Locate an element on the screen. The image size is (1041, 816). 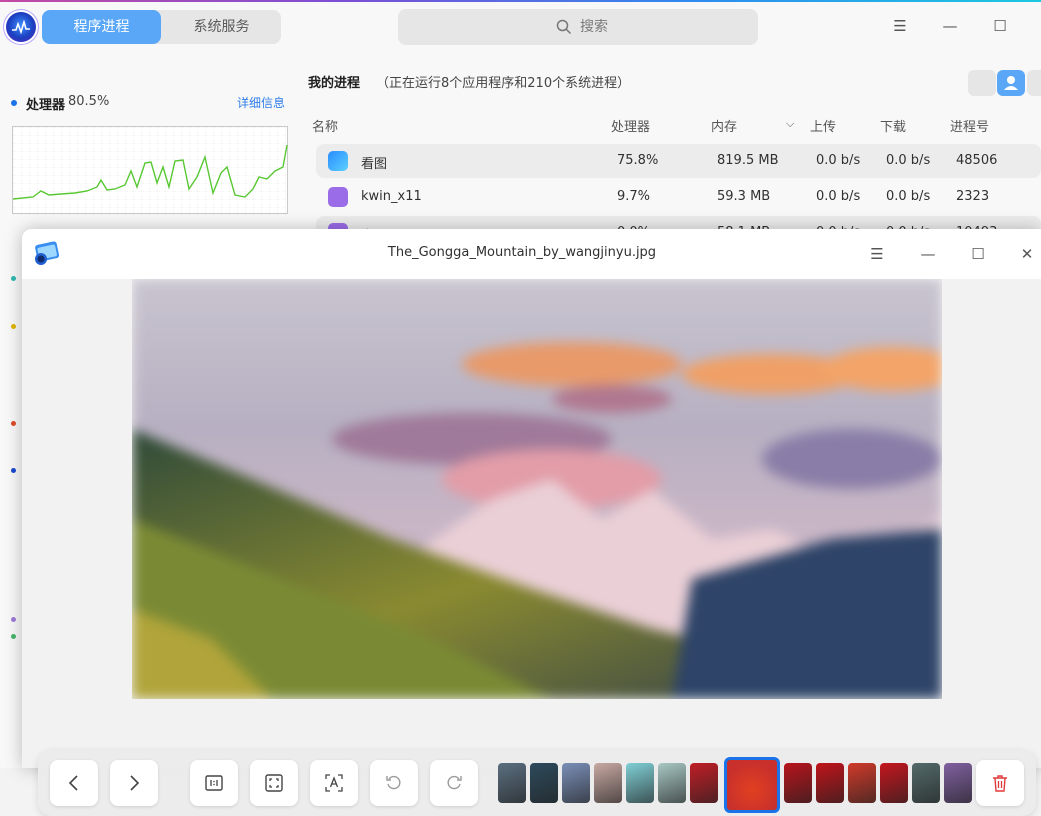
rotate-right-button is located at coordinates (454, 783).